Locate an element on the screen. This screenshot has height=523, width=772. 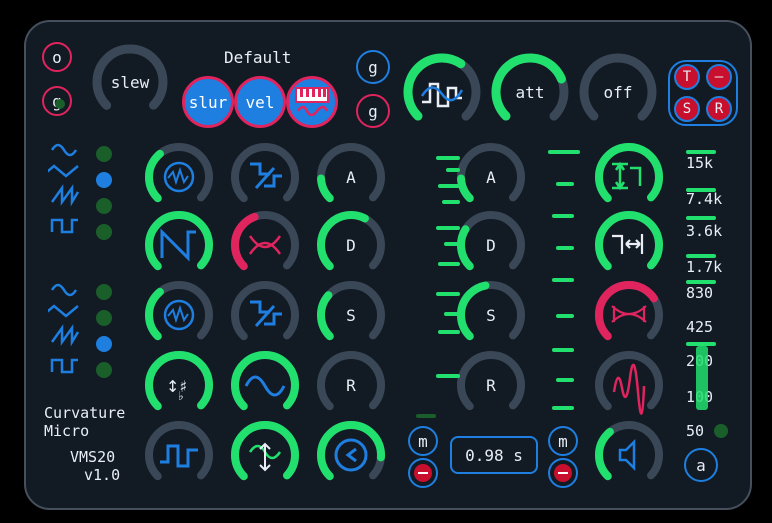
t-label: T is located at coordinates (687, 77).